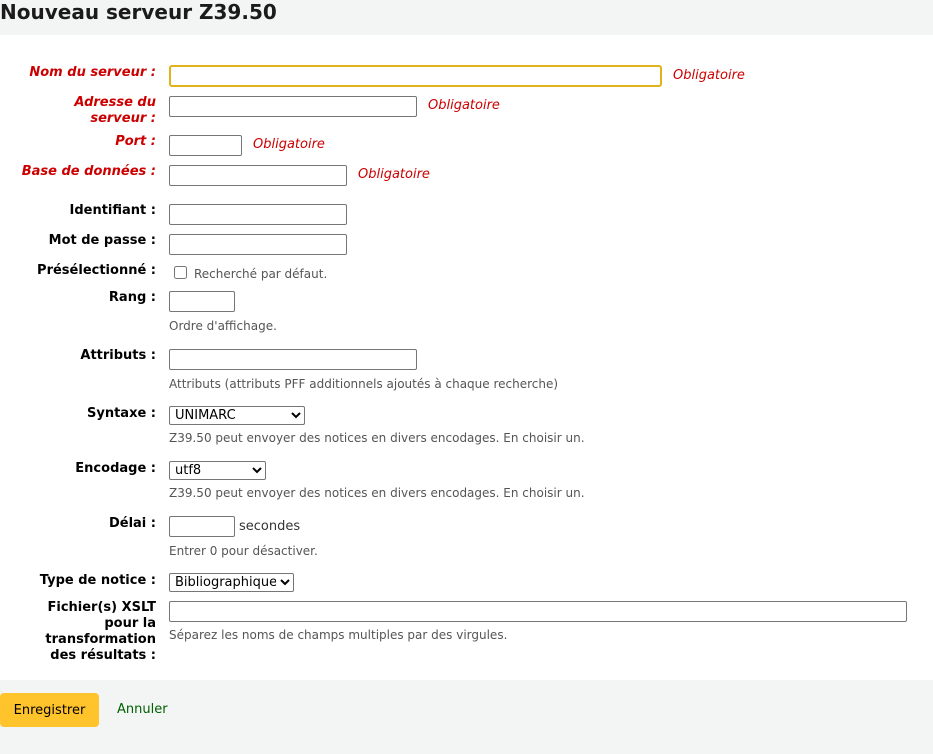 Image resolution: width=933 pixels, height=754 pixels. Describe the element at coordinates (394, 174) in the screenshot. I see `db-required: Obligatoire` at that location.